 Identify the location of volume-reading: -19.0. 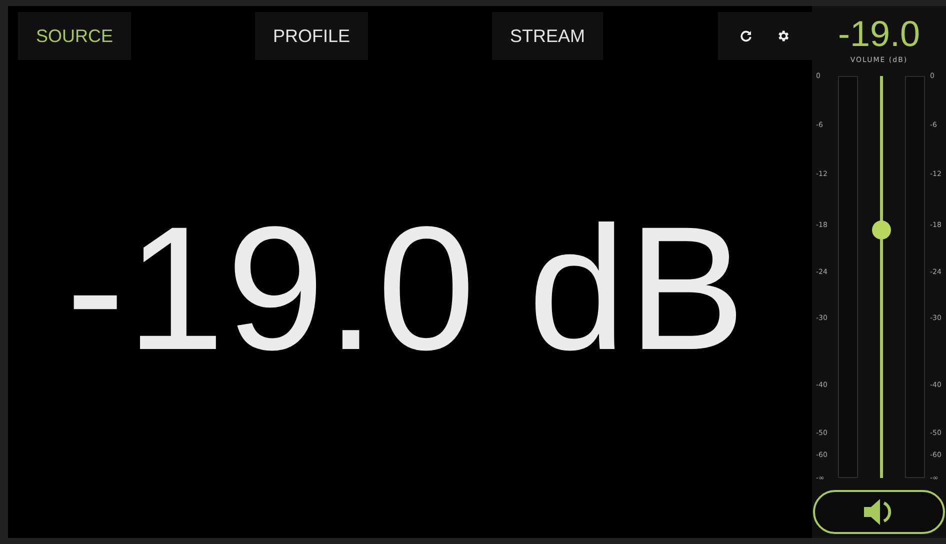
(879, 34).